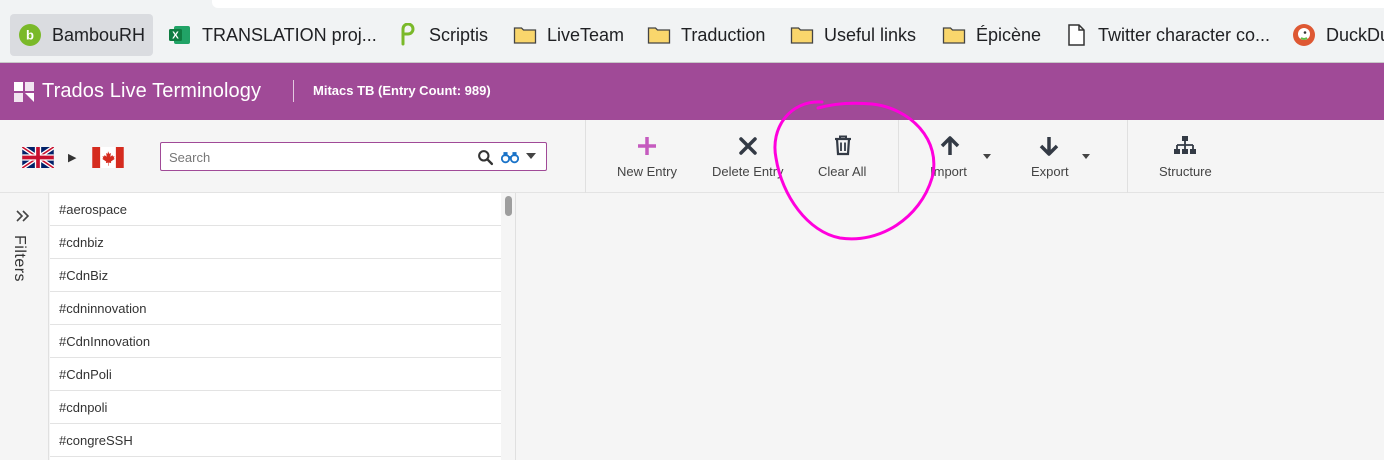 The image size is (1384, 460). What do you see at coordinates (81, 242) in the screenshot?
I see `entry-term: #cdnbiz` at bounding box center [81, 242].